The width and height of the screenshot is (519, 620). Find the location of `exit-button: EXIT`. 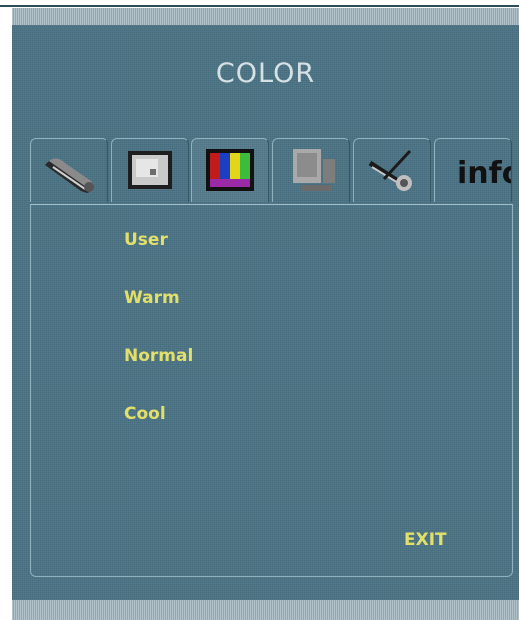

exit-button: EXIT is located at coordinates (425, 540).